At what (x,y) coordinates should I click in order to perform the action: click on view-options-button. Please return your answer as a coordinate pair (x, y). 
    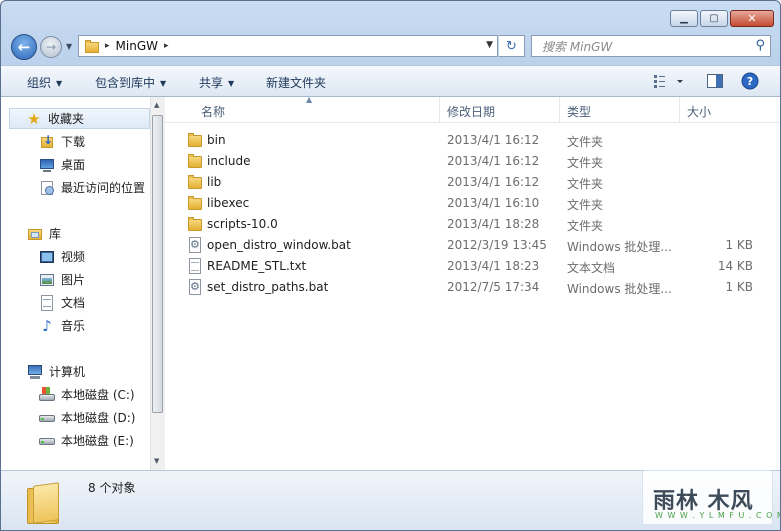
    Looking at the image, I should click on (669, 82).